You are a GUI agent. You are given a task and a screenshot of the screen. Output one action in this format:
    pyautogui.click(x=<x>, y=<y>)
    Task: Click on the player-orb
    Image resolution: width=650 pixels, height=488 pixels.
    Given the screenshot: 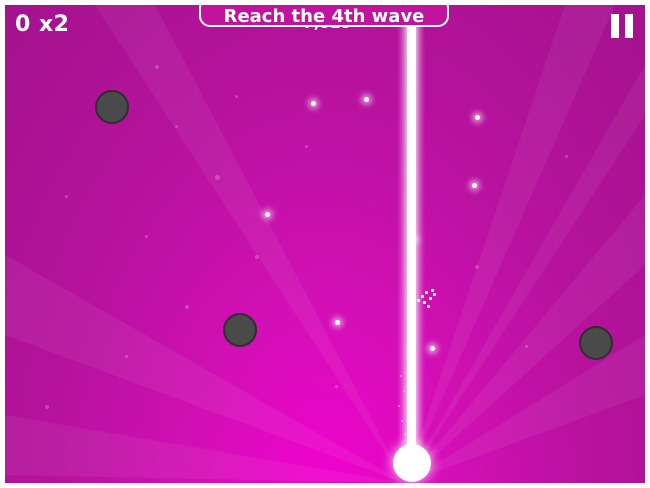 What is the action you would take?
    pyautogui.click(x=412, y=463)
    